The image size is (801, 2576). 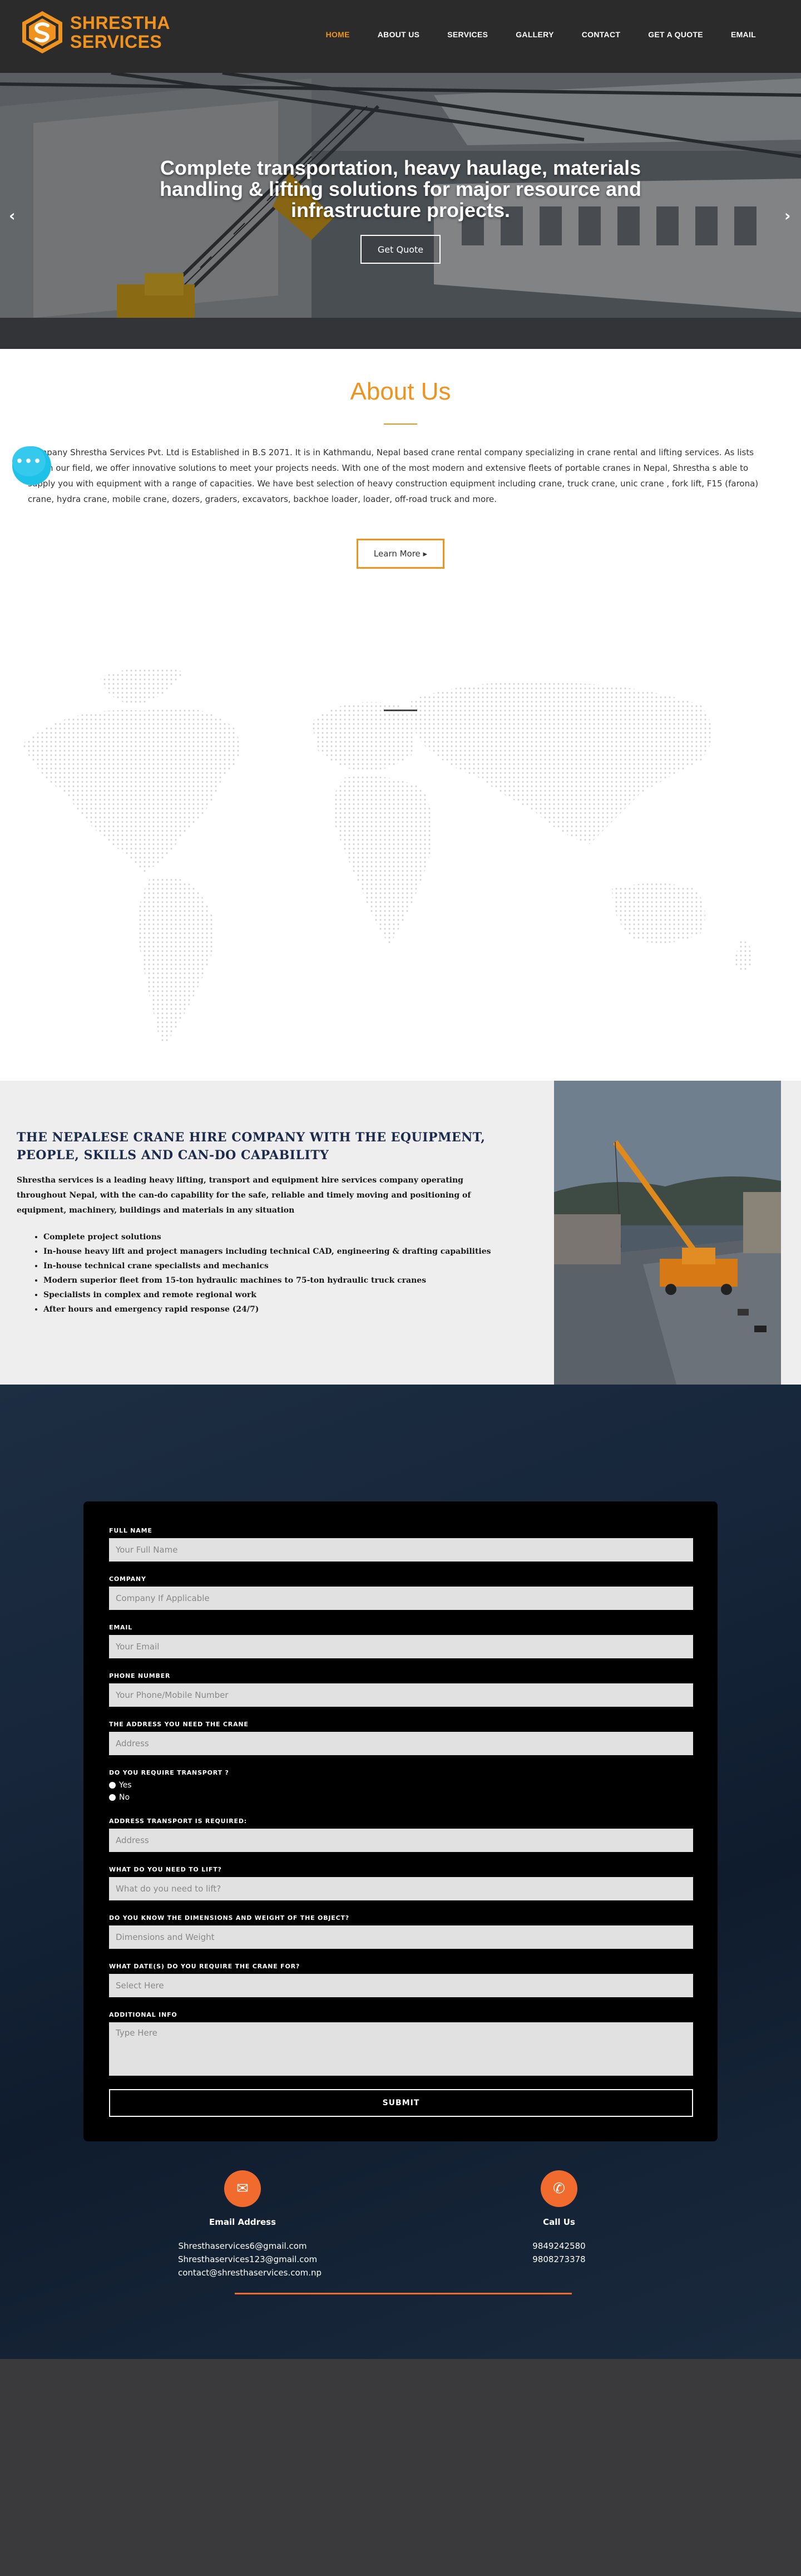 I want to click on additional-info-label: ADDITIONAL INFO, so click(x=143, y=2014).